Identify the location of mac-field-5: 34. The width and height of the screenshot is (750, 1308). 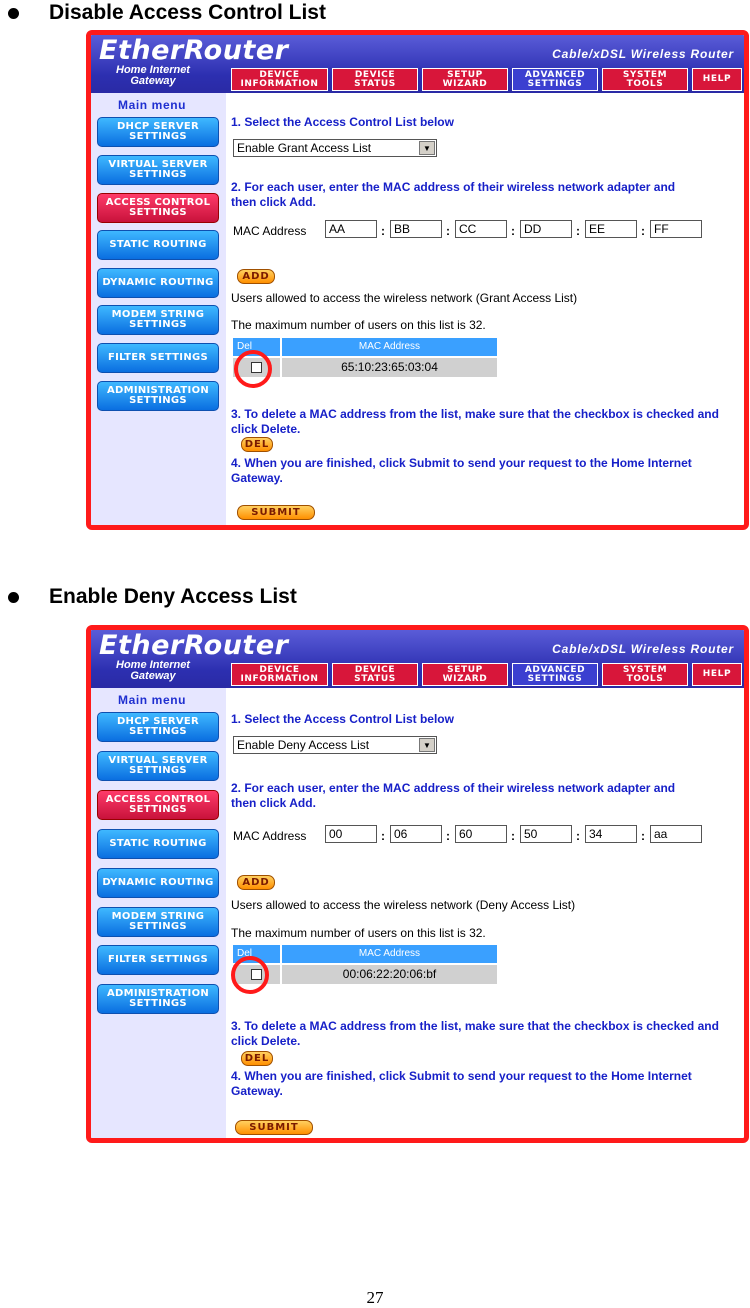
(611, 834).